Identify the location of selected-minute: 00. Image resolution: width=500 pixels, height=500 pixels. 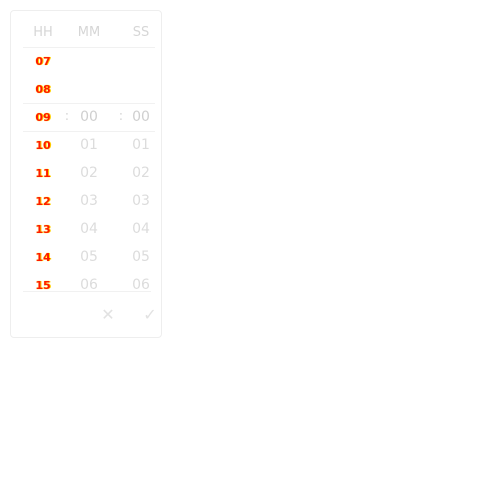
(89, 117).